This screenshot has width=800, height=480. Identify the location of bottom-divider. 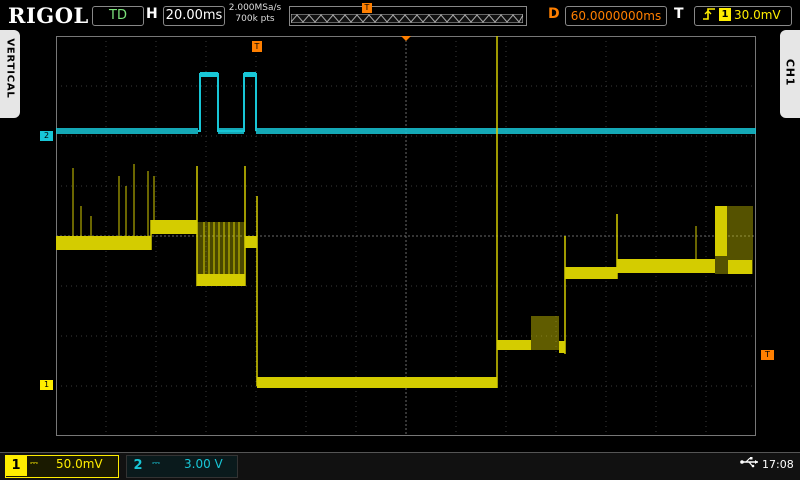
(400, 452).